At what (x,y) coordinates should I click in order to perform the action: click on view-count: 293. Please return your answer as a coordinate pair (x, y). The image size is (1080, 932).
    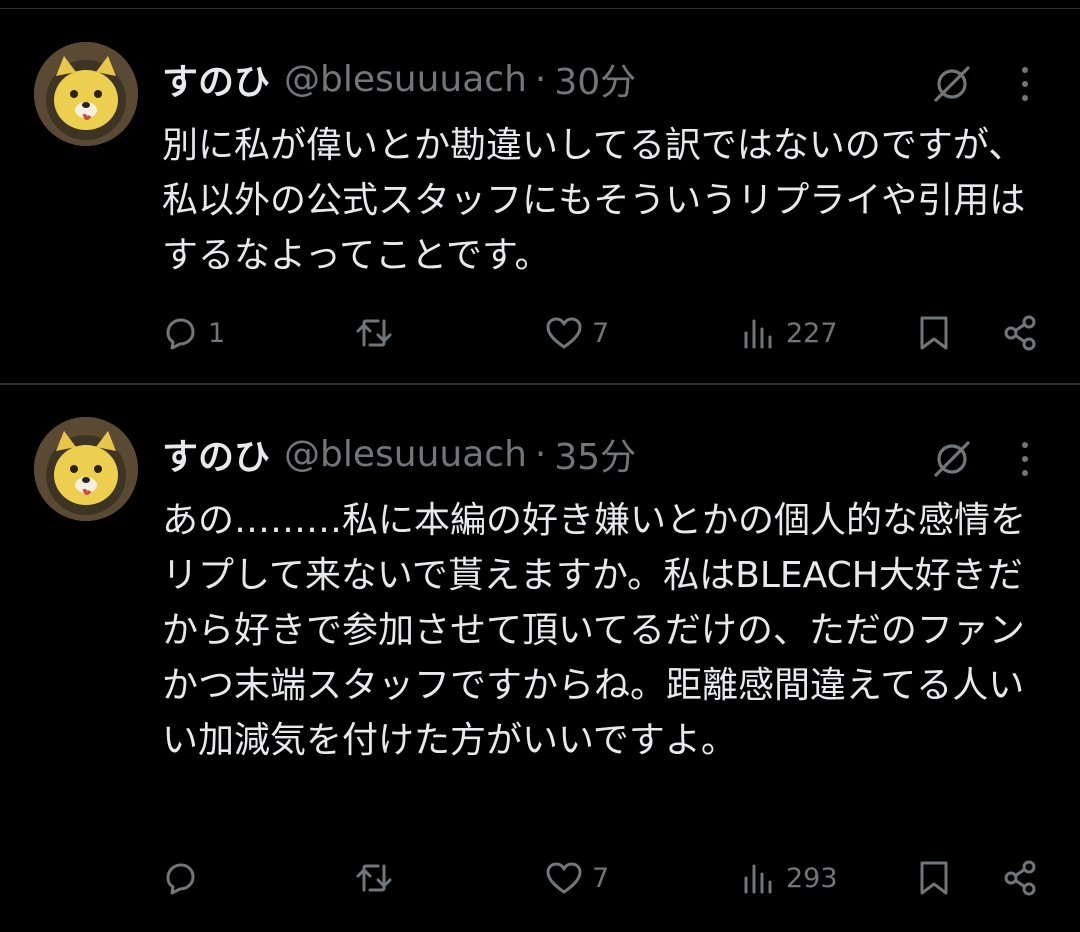
    Looking at the image, I should click on (812, 878).